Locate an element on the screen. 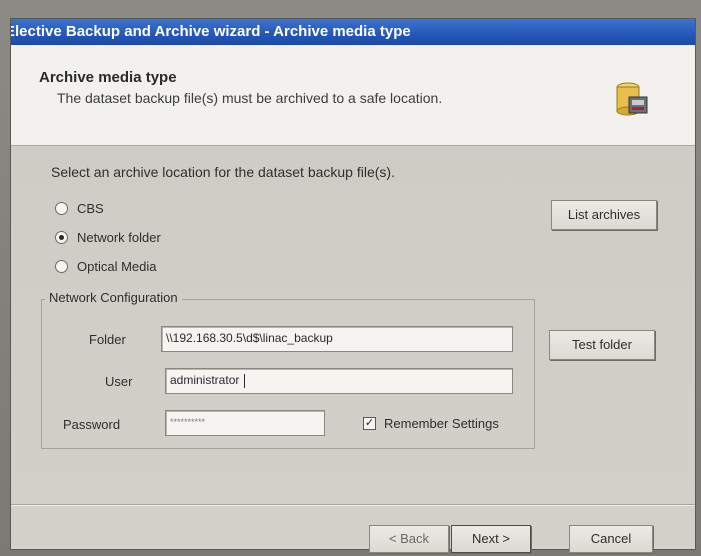 Image resolution: width=701 pixels, height=556 pixels. next-button: Next > is located at coordinates (491, 539).